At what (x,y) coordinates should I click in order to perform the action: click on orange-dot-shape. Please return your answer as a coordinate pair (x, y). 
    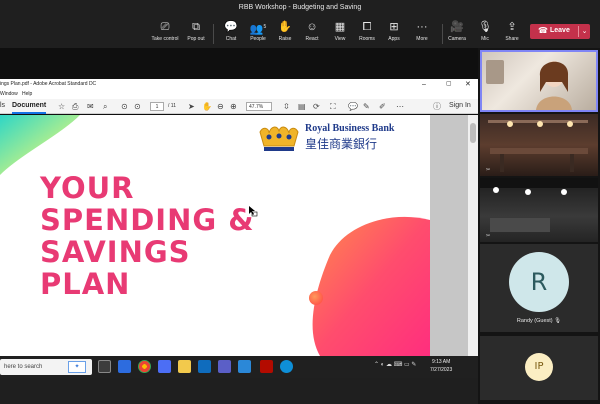
    Looking at the image, I should click on (316, 298).